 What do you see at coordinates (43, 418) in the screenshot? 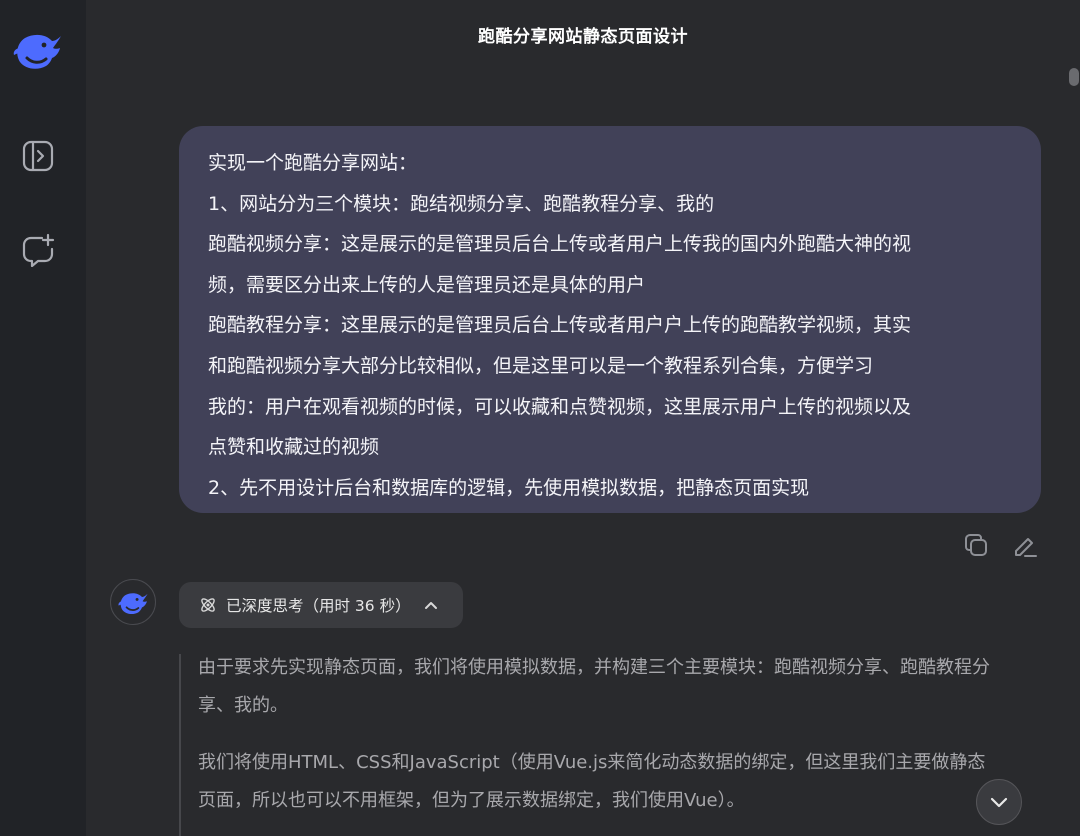
I see `sidebar` at bounding box center [43, 418].